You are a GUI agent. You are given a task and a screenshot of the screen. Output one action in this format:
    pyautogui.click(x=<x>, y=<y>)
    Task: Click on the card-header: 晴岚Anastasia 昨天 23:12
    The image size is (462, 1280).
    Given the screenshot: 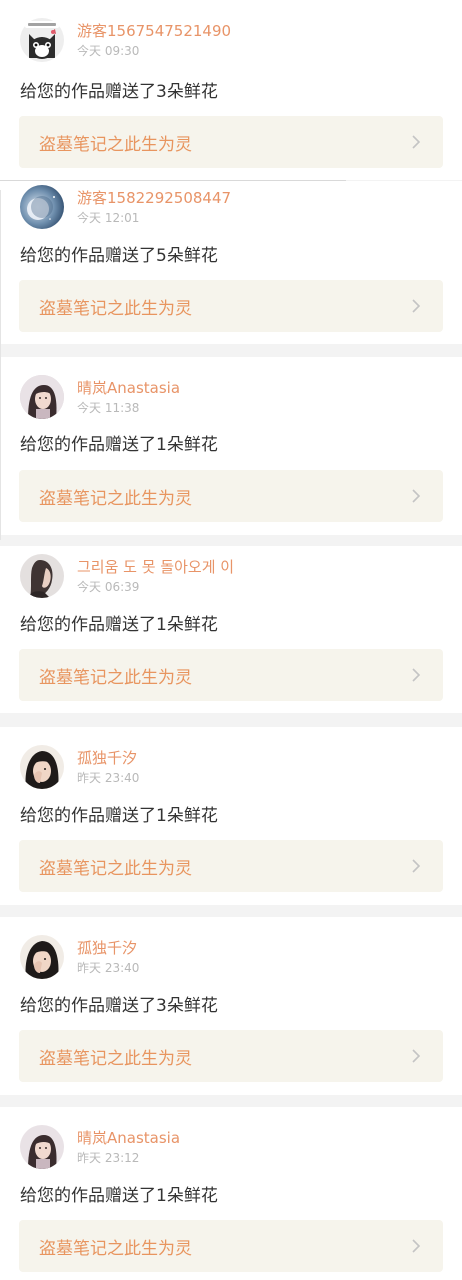 What is the action you would take?
    pyautogui.click(x=100, y=1147)
    